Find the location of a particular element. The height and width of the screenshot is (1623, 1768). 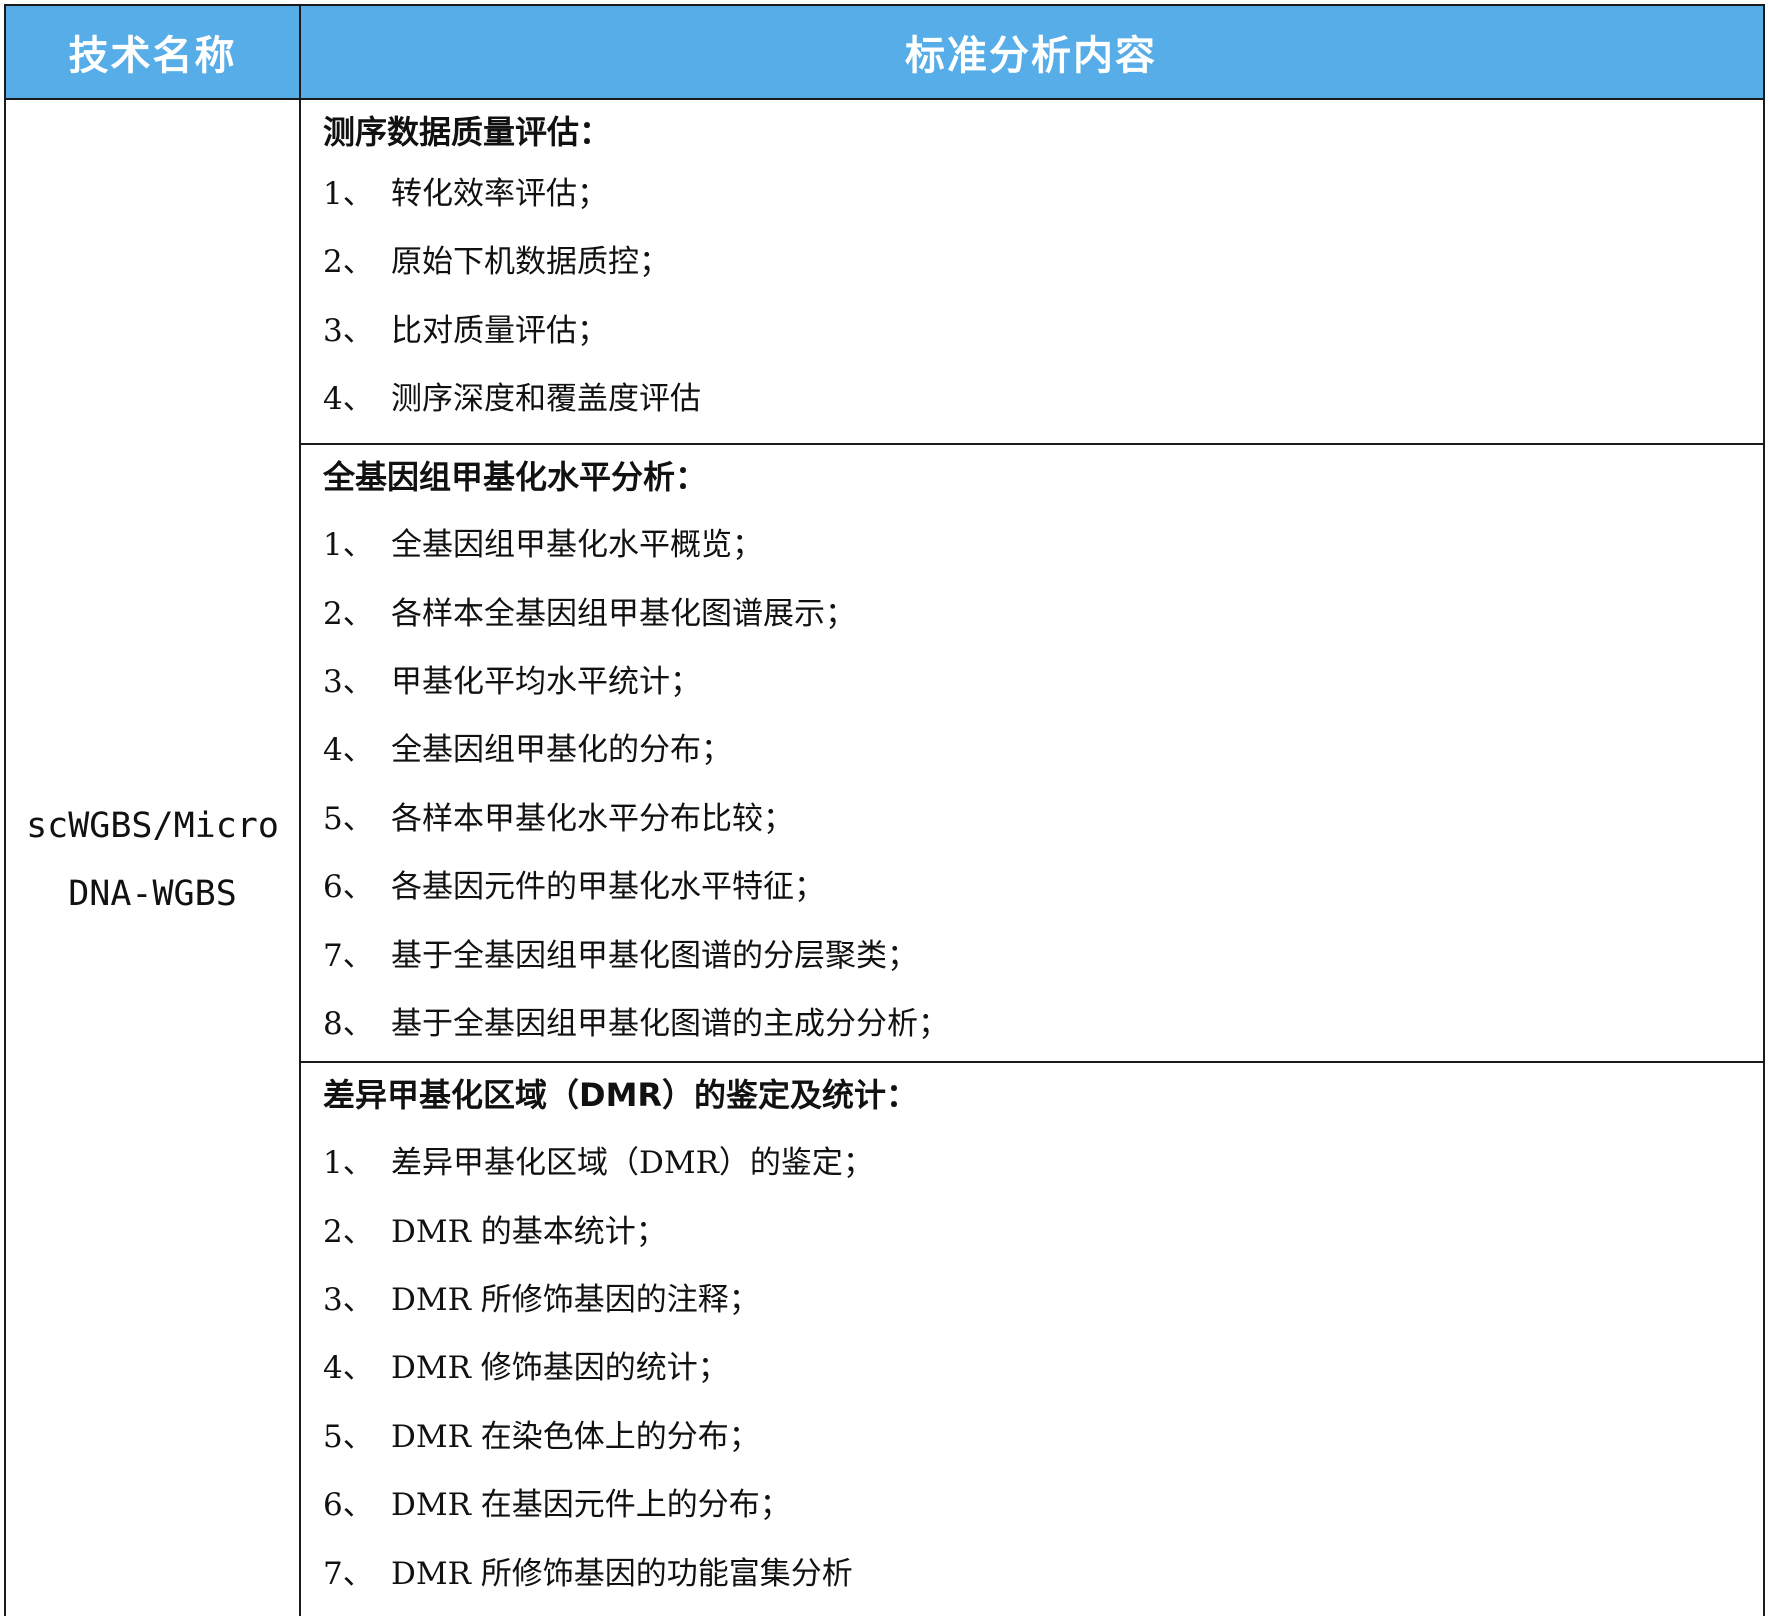

item-text: DMR 所修饰基因的功能富集分析 is located at coordinates (622, 1574).